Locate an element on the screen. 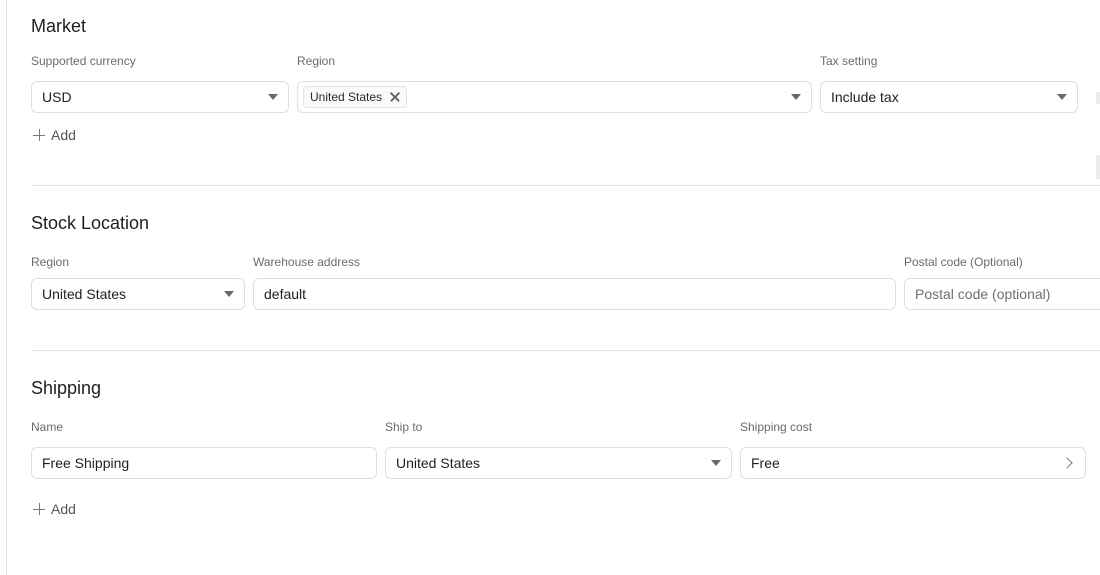 The image size is (1100, 575). shipping-add-label: Add is located at coordinates (63, 509).